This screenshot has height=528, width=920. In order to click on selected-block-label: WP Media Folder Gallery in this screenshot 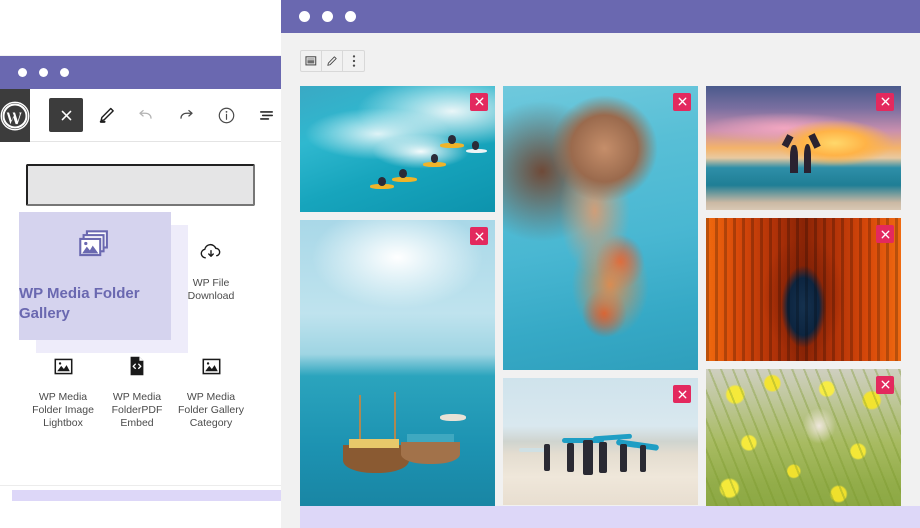, I will do `click(79, 303)`.